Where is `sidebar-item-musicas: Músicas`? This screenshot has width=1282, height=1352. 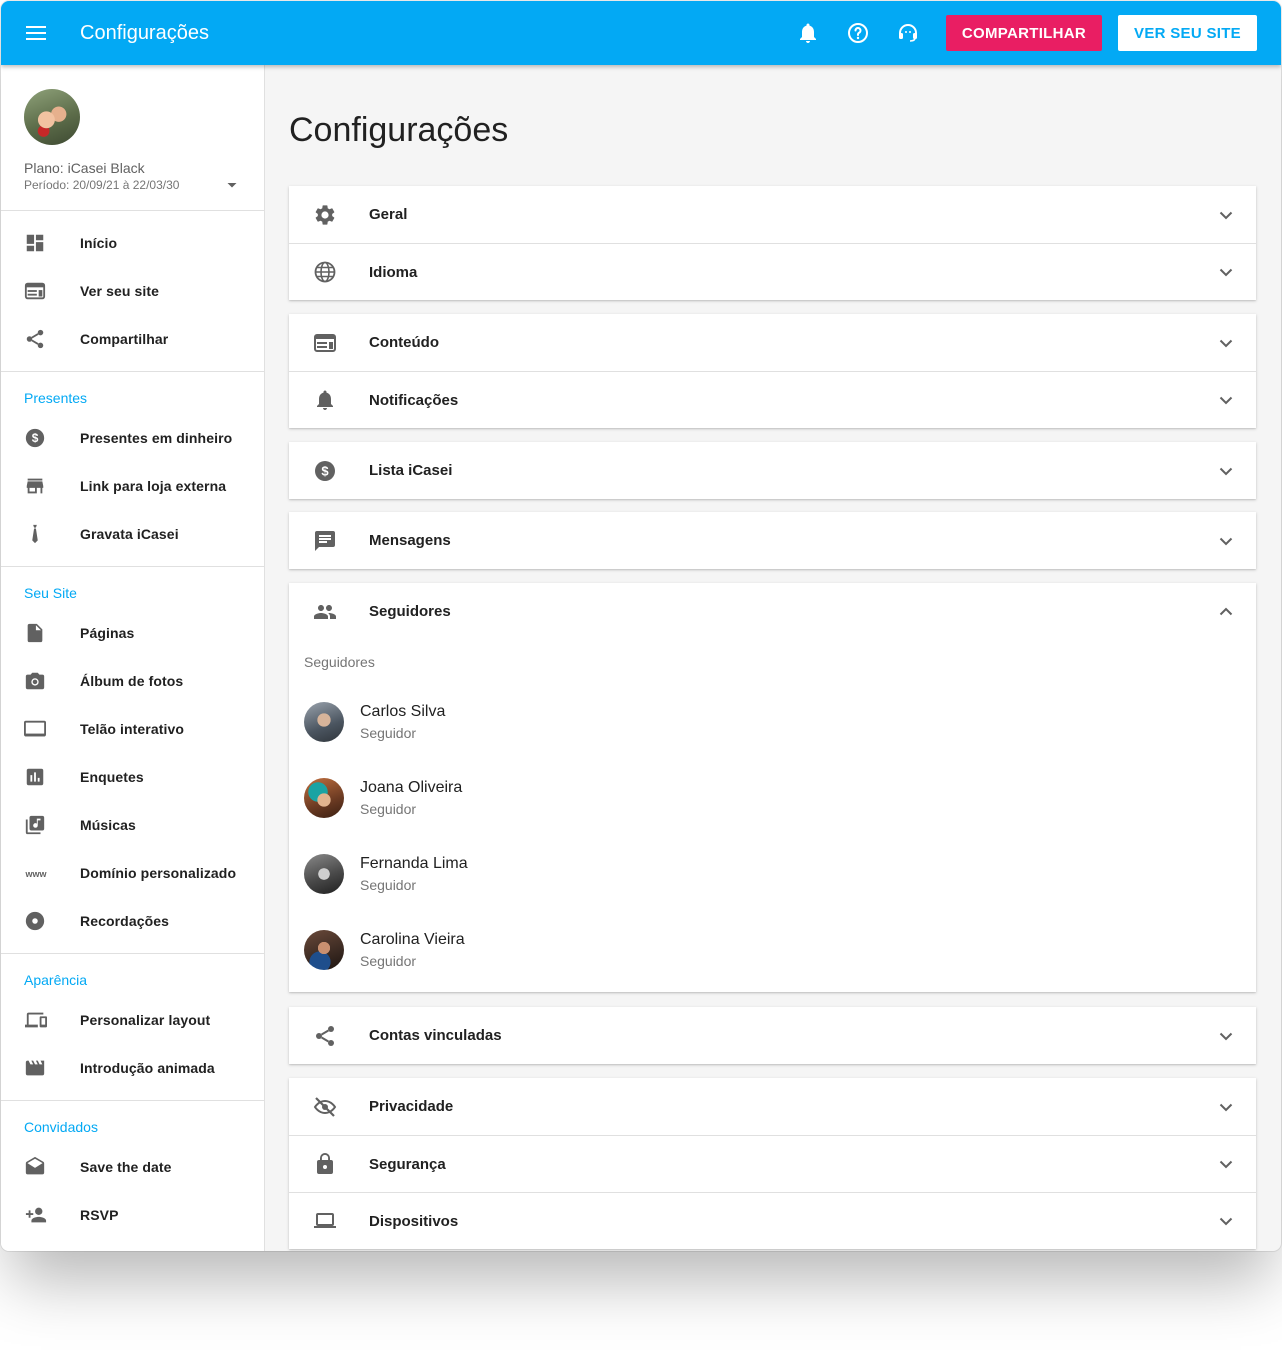 sidebar-item-musicas: Músicas is located at coordinates (132, 825).